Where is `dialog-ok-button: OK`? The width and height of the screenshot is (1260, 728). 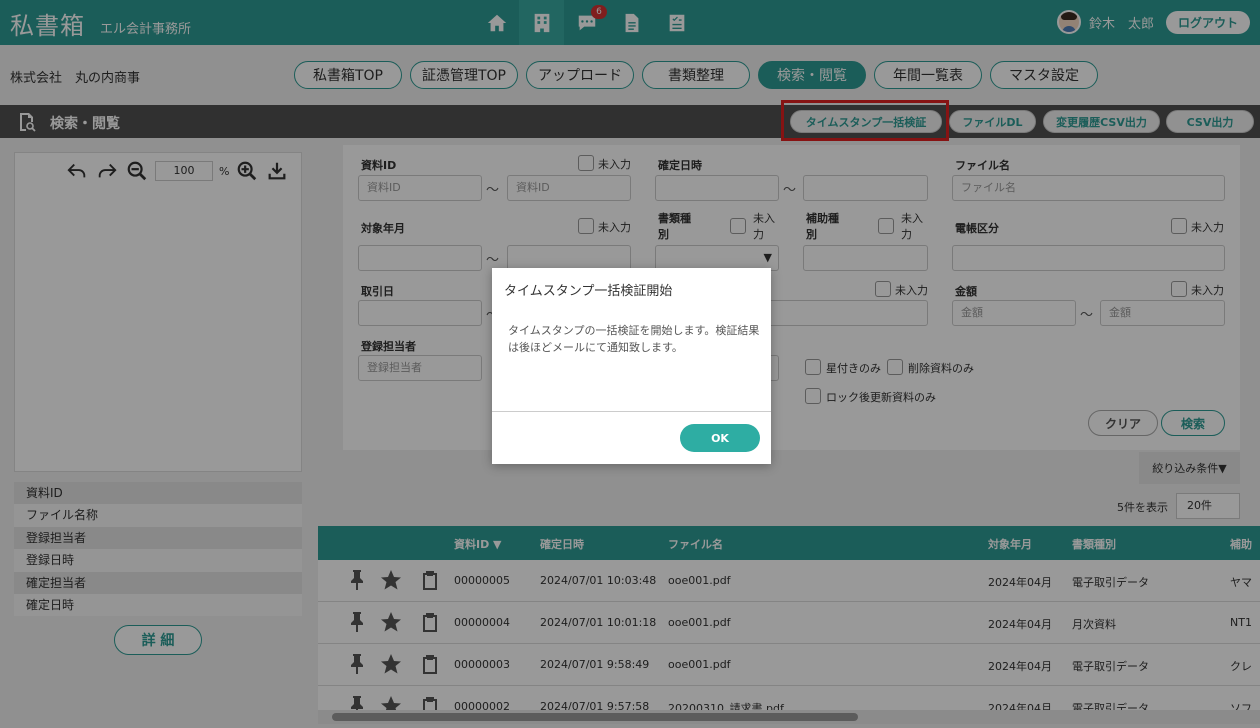
dialog-ok-button: OK is located at coordinates (720, 438).